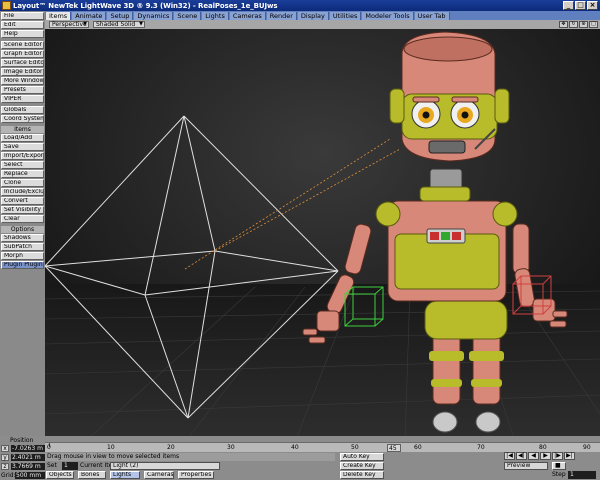 The image size is (600, 480). What do you see at coordinates (583, 24) in the screenshot?
I see `zoom-view-icon: ⊕` at bounding box center [583, 24].